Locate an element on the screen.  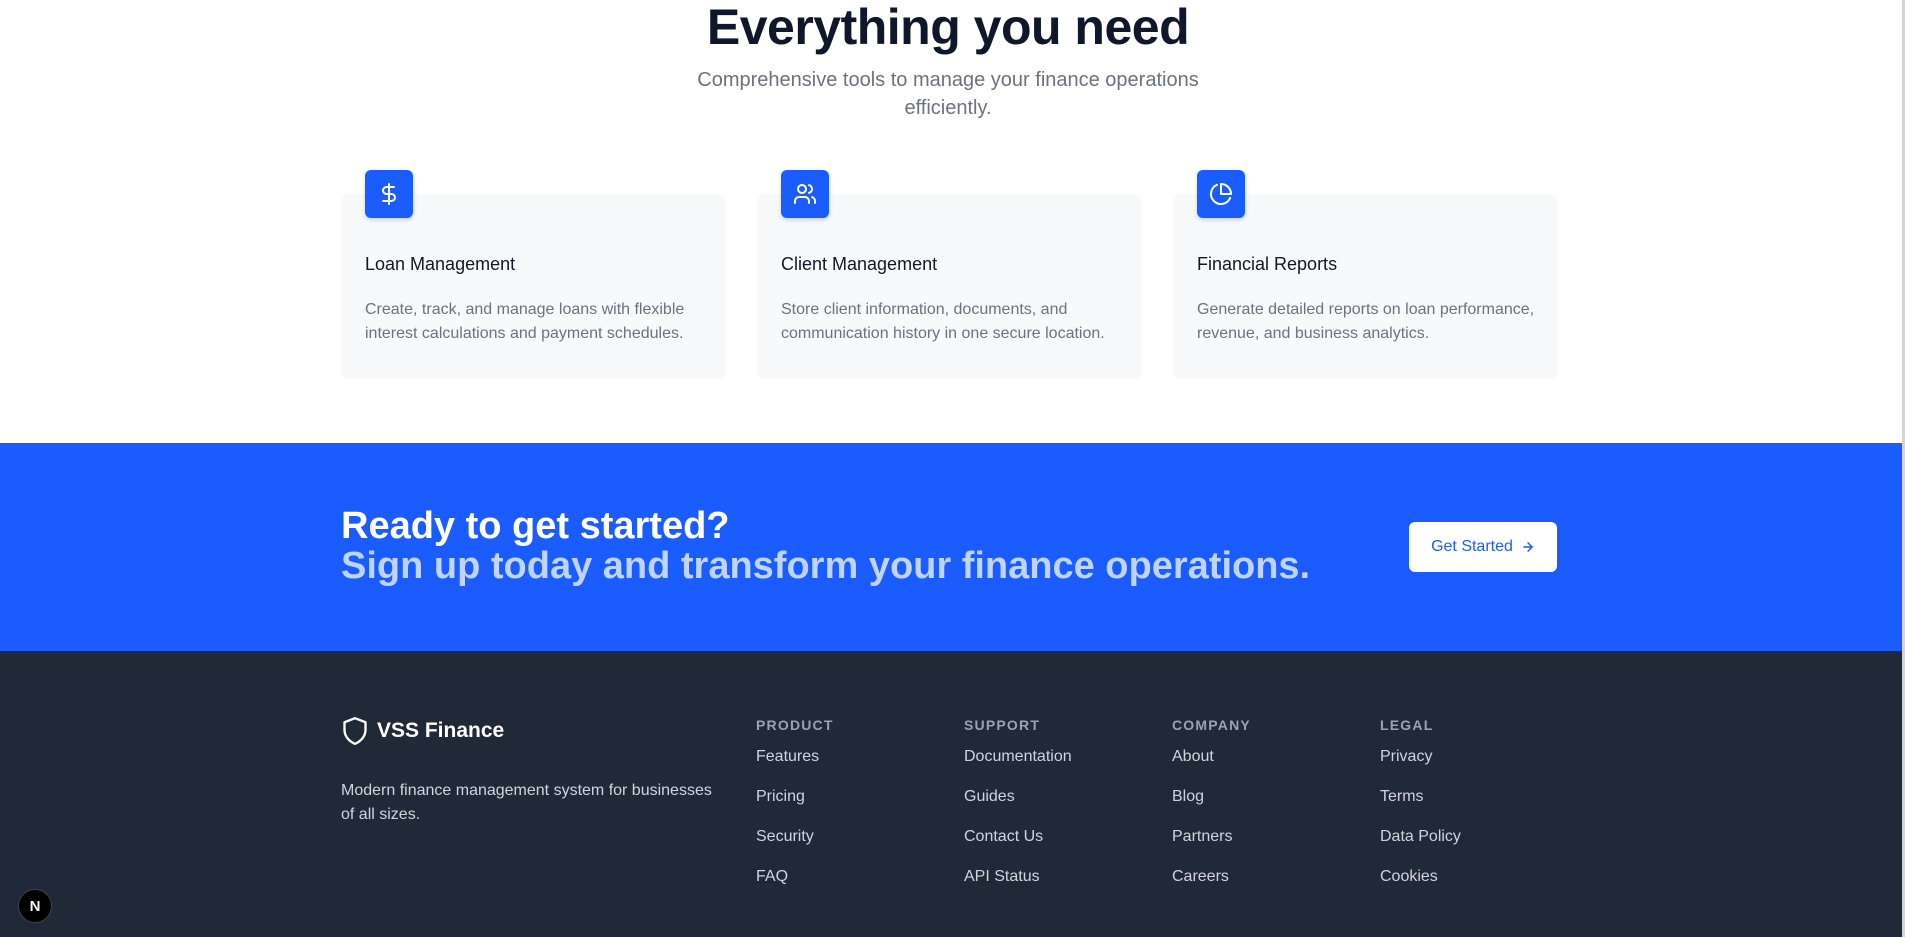
footer-column-heading: SUPPORT is located at coordinates (1002, 725).